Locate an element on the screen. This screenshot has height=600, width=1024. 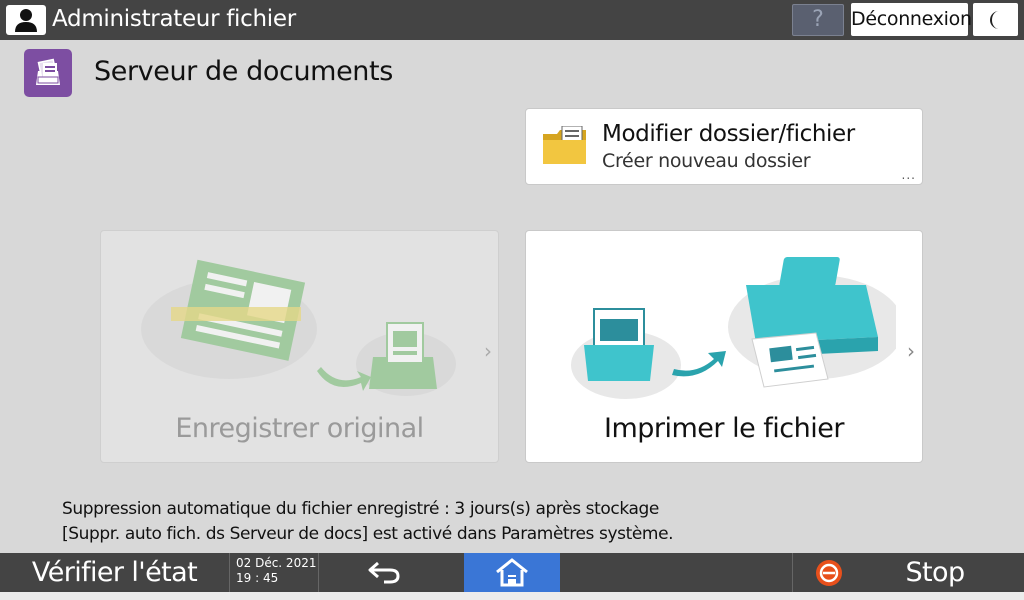
time: 19 : 45 is located at coordinates (257, 578).